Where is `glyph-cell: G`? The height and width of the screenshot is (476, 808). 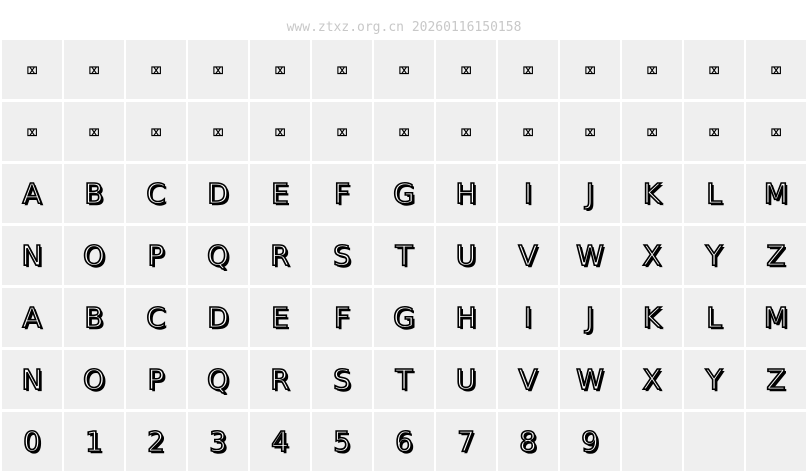 glyph-cell: G is located at coordinates (404, 193).